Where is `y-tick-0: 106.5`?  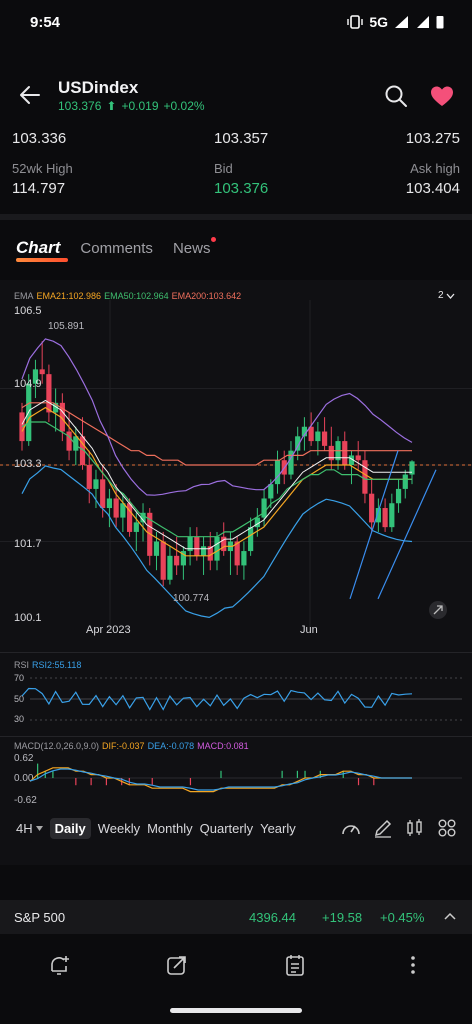 y-tick-0: 106.5 is located at coordinates (28, 311).